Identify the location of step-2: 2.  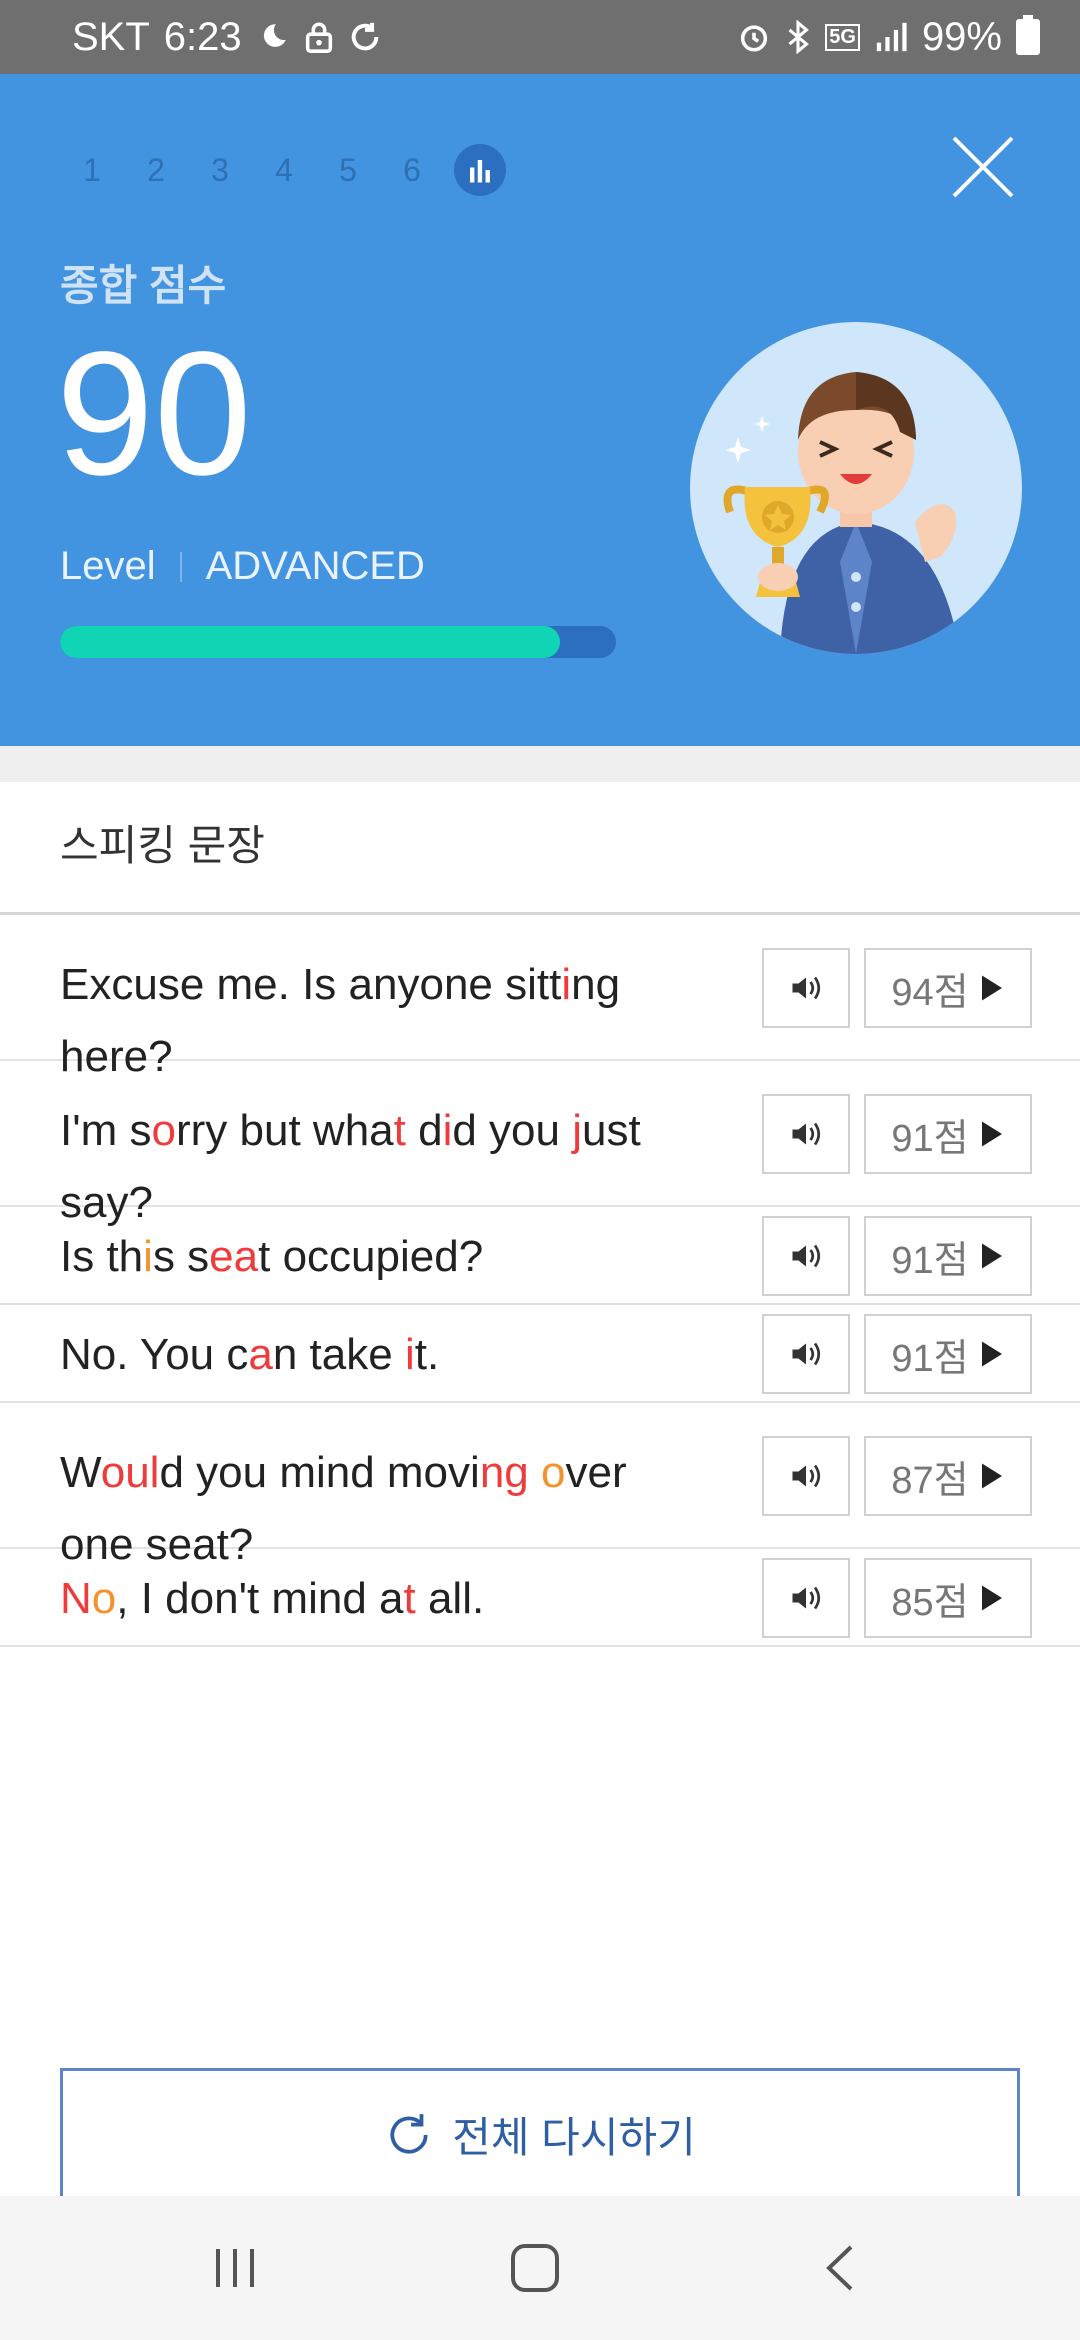
(156, 170).